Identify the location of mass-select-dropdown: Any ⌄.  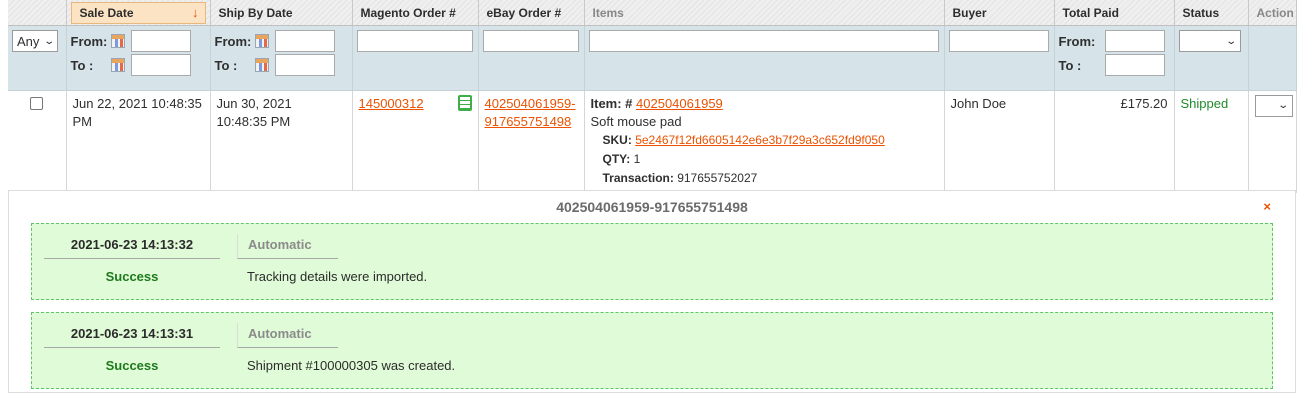
(35, 41).